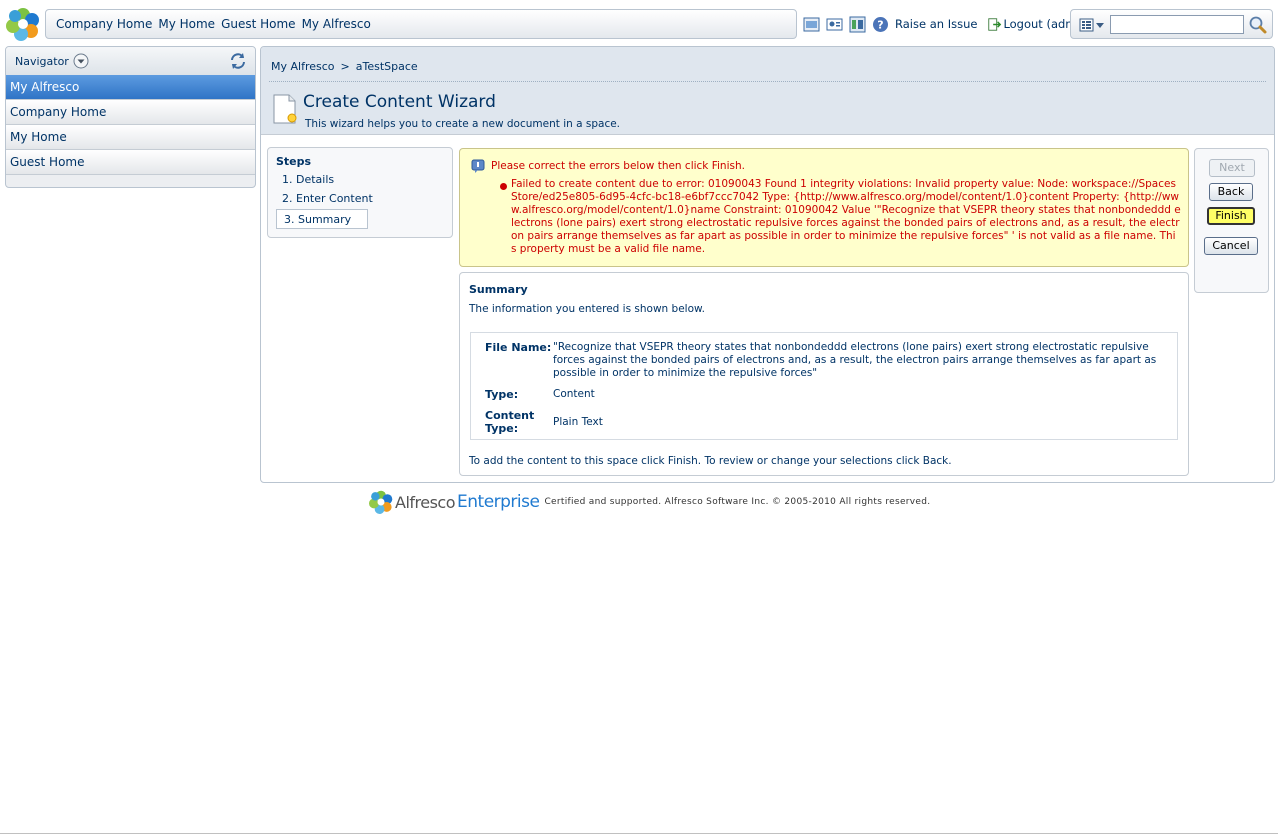 The width and height of the screenshot is (1278, 836). What do you see at coordinates (327, 198) in the screenshot?
I see `step-enter-content: 2. Enter Content` at bounding box center [327, 198].